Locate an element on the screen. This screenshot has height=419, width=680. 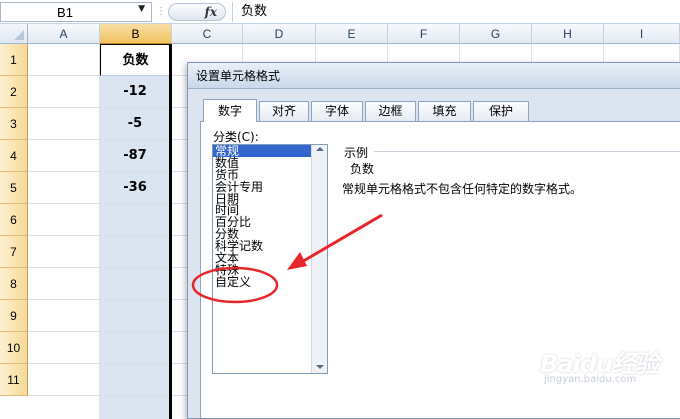
row-header-2: 2 is located at coordinates (14, 92).